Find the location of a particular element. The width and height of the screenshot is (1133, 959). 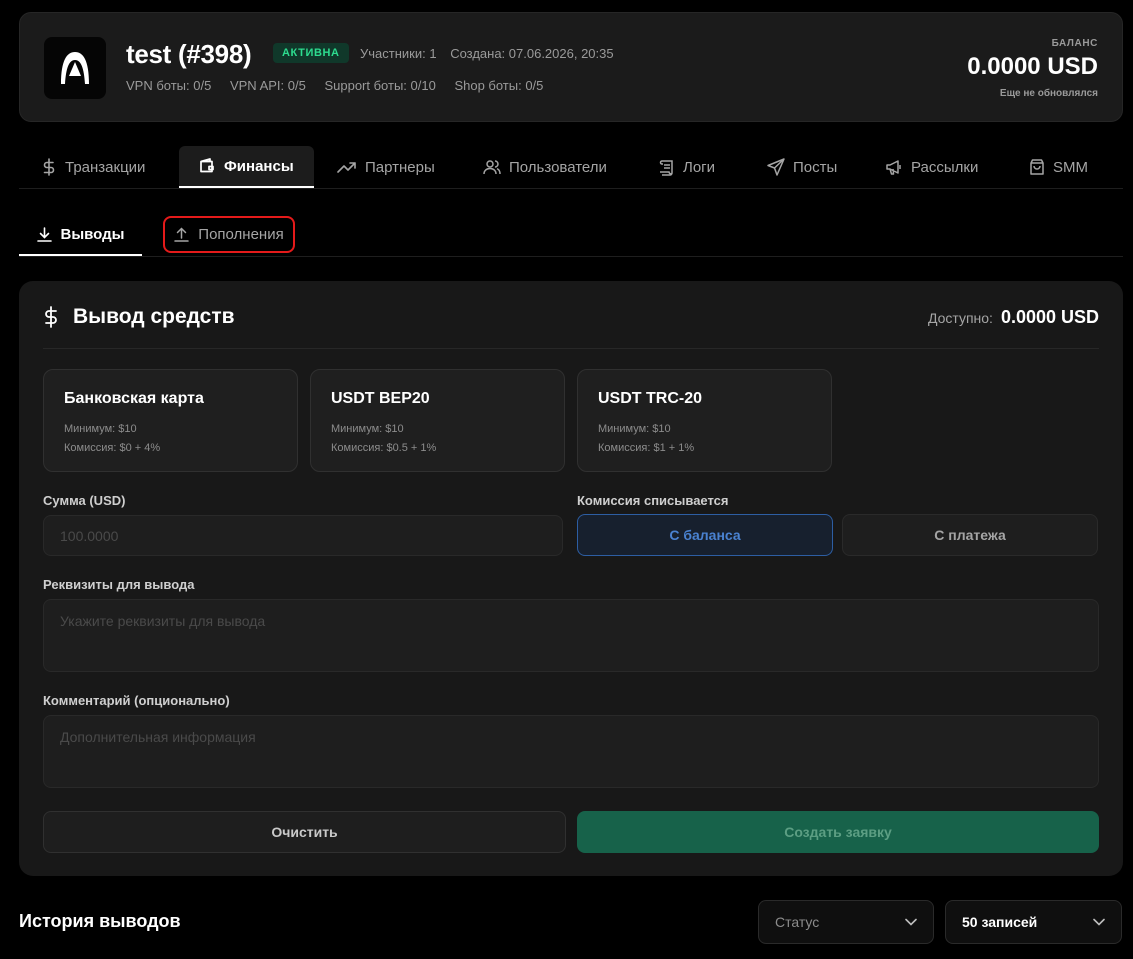

requisites-placeholder: Укажите реквизиты для вывода is located at coordinates (163, 621).